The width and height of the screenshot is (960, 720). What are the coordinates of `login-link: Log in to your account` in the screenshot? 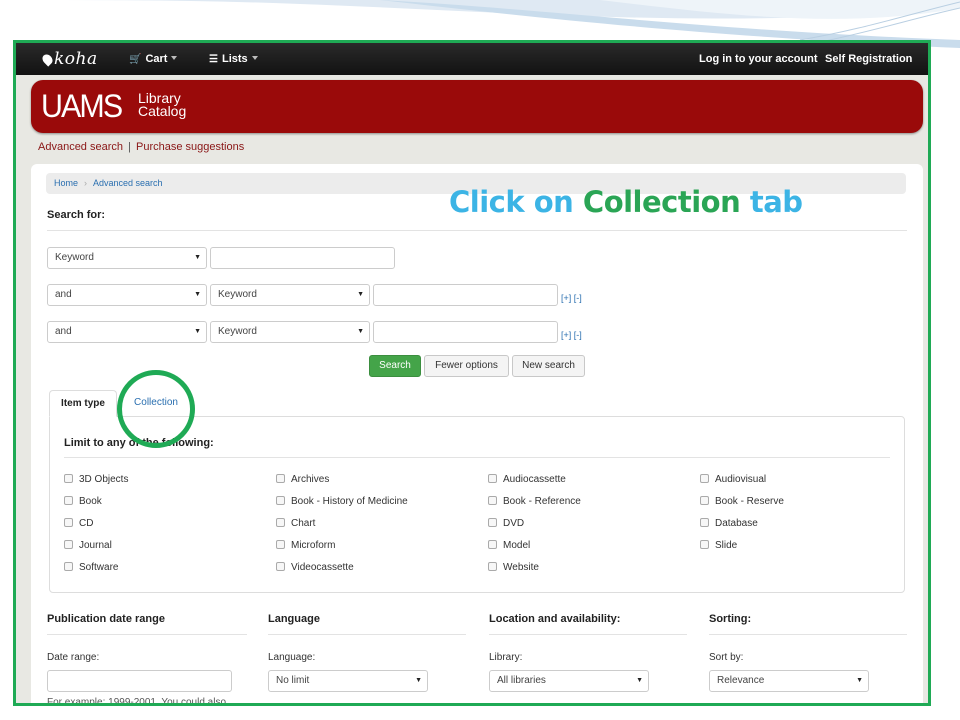 It's located at (758, 59).